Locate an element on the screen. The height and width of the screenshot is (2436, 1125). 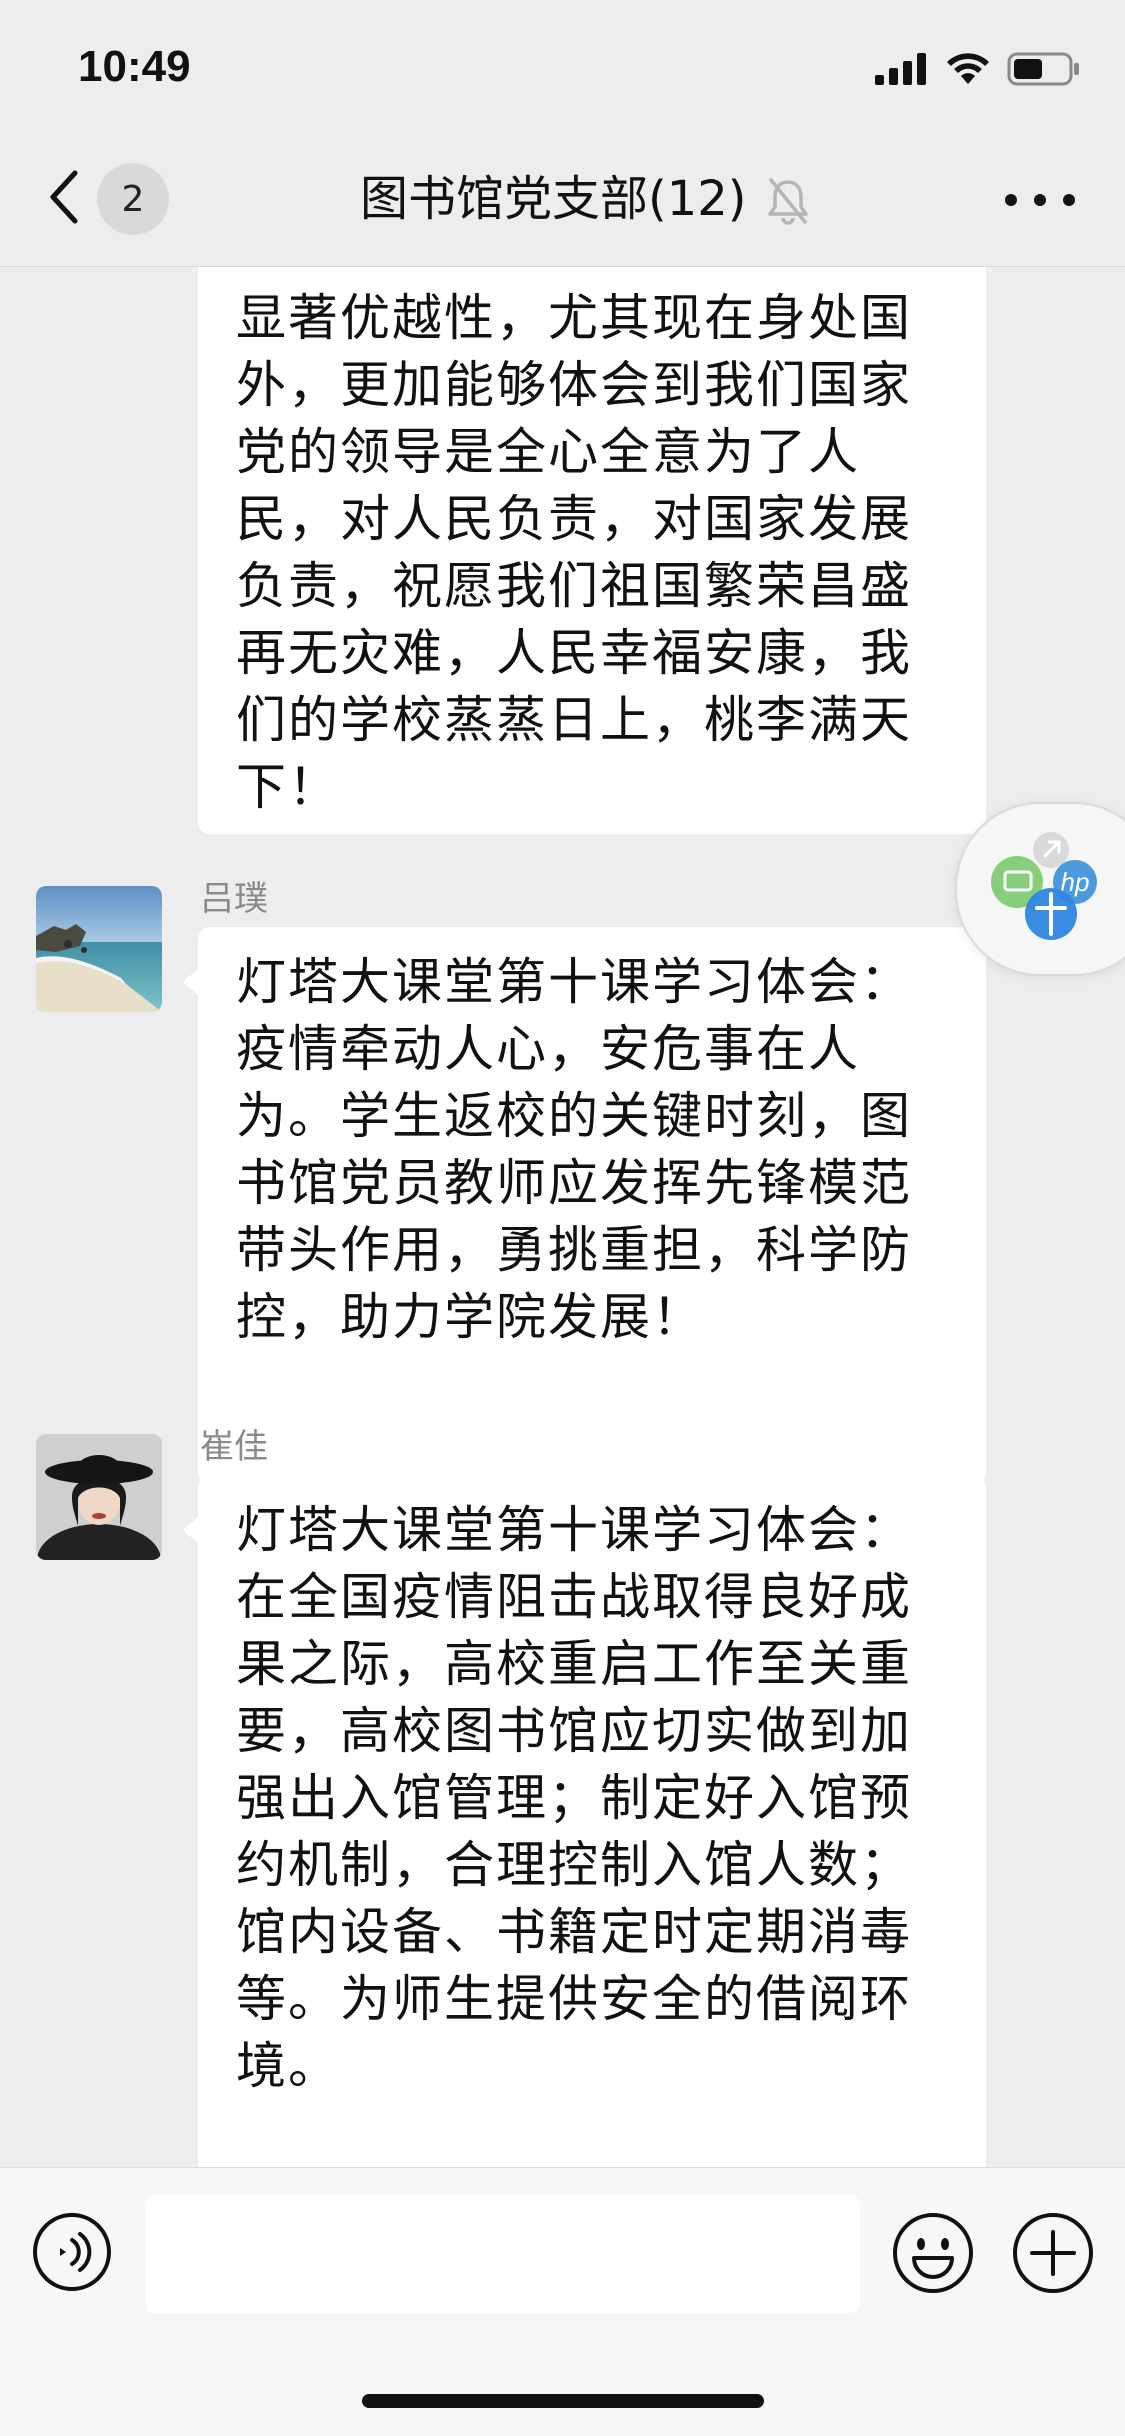
status-icons is located at coordinates (978, 69).